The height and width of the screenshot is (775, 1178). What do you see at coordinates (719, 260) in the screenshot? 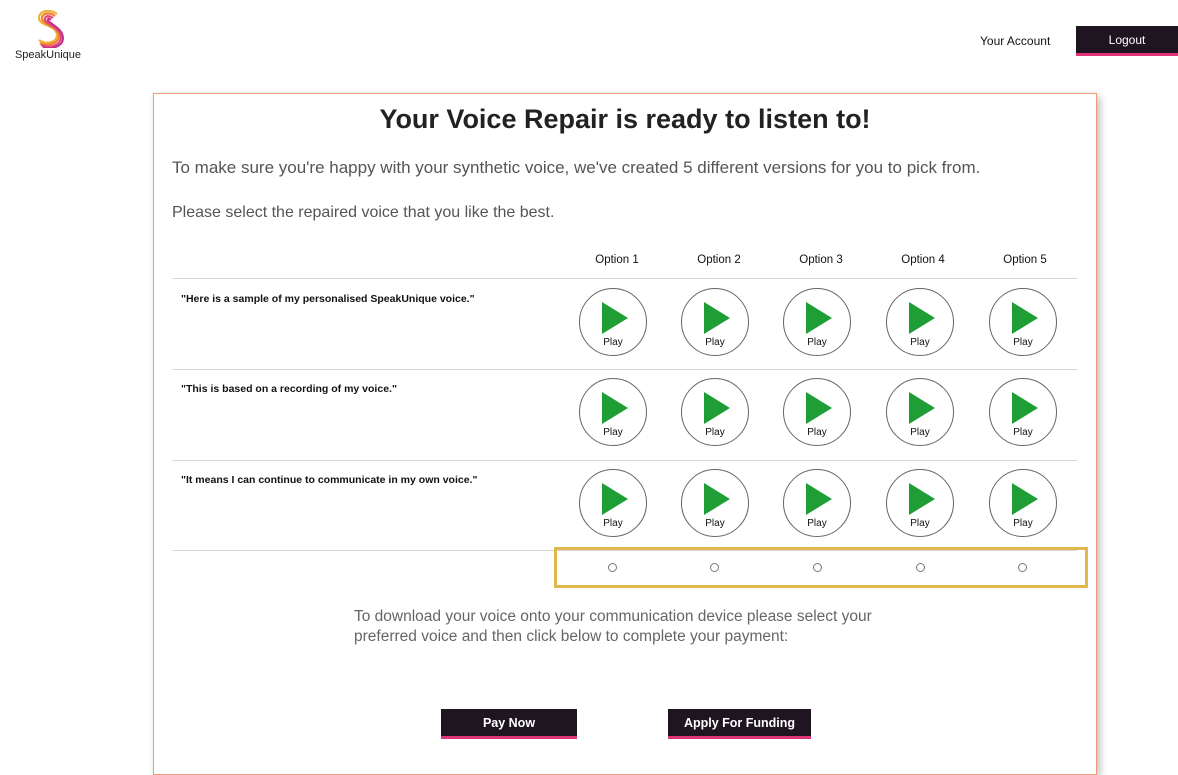
I see `option-header: Option 2` at bounding box center [719, 260].